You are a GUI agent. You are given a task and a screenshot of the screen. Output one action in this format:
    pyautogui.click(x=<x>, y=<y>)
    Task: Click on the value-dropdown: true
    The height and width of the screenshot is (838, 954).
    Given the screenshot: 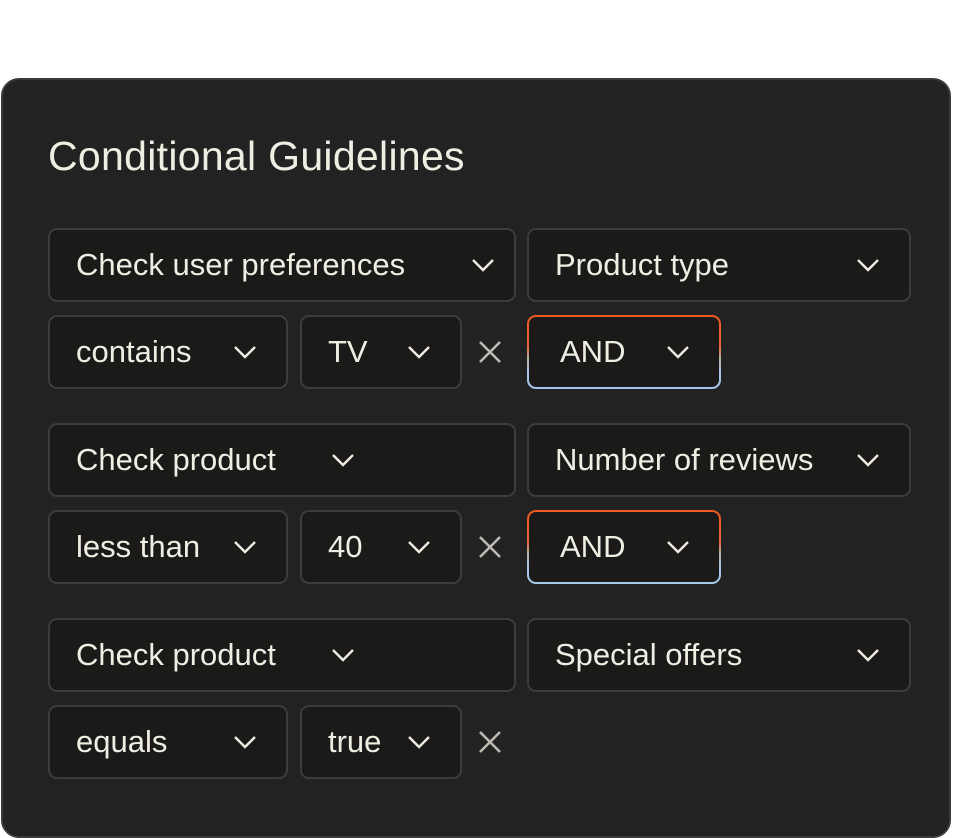 What is the action you would take?
    pyautogui.click(x=381, y=742)
    